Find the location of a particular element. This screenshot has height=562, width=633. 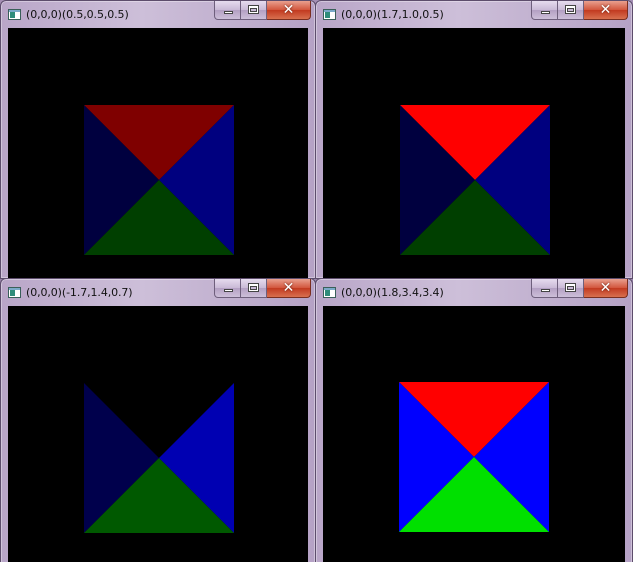

title-bar: (0,0,0)(1.7,1.0,0.5) ✕ is located at coordinates (474, 14).